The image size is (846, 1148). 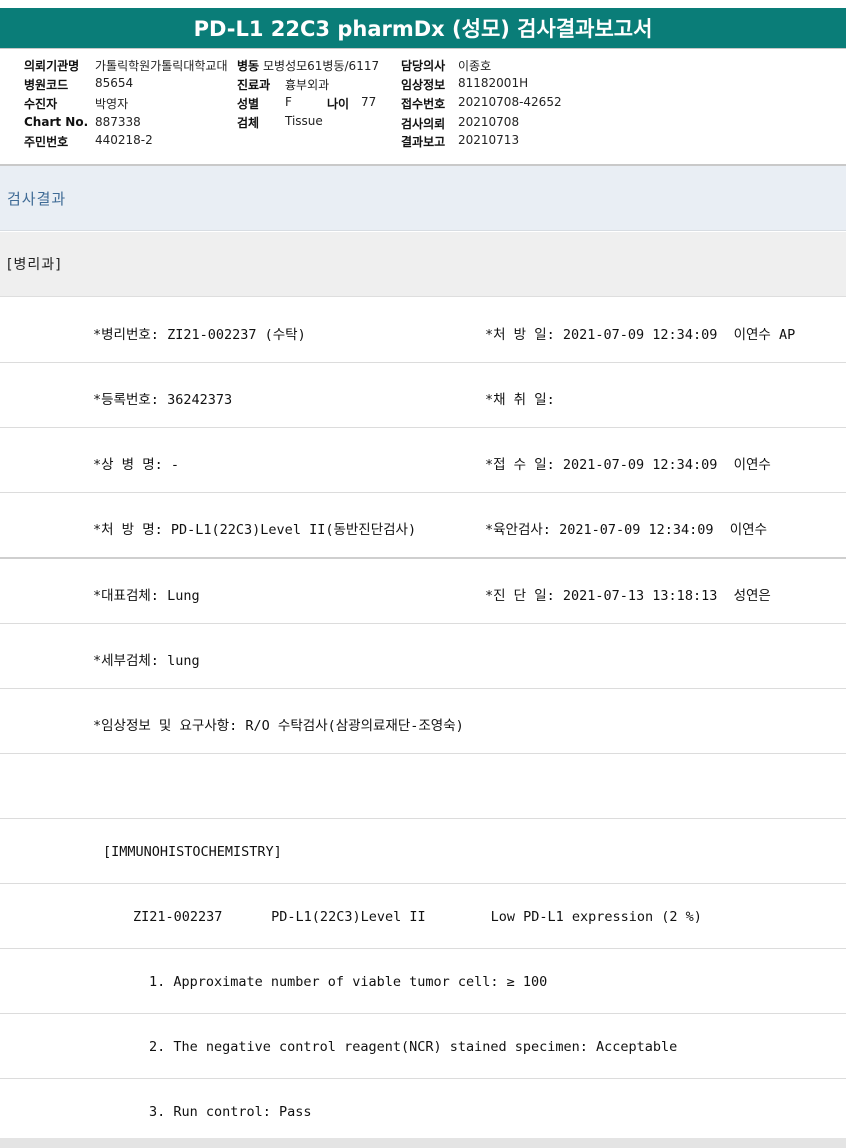 What do you see at coordinates (52, 66) in the screenshot?
I see `requesting-org-label: 의뢰기관명` at bounding box center [52, 66].